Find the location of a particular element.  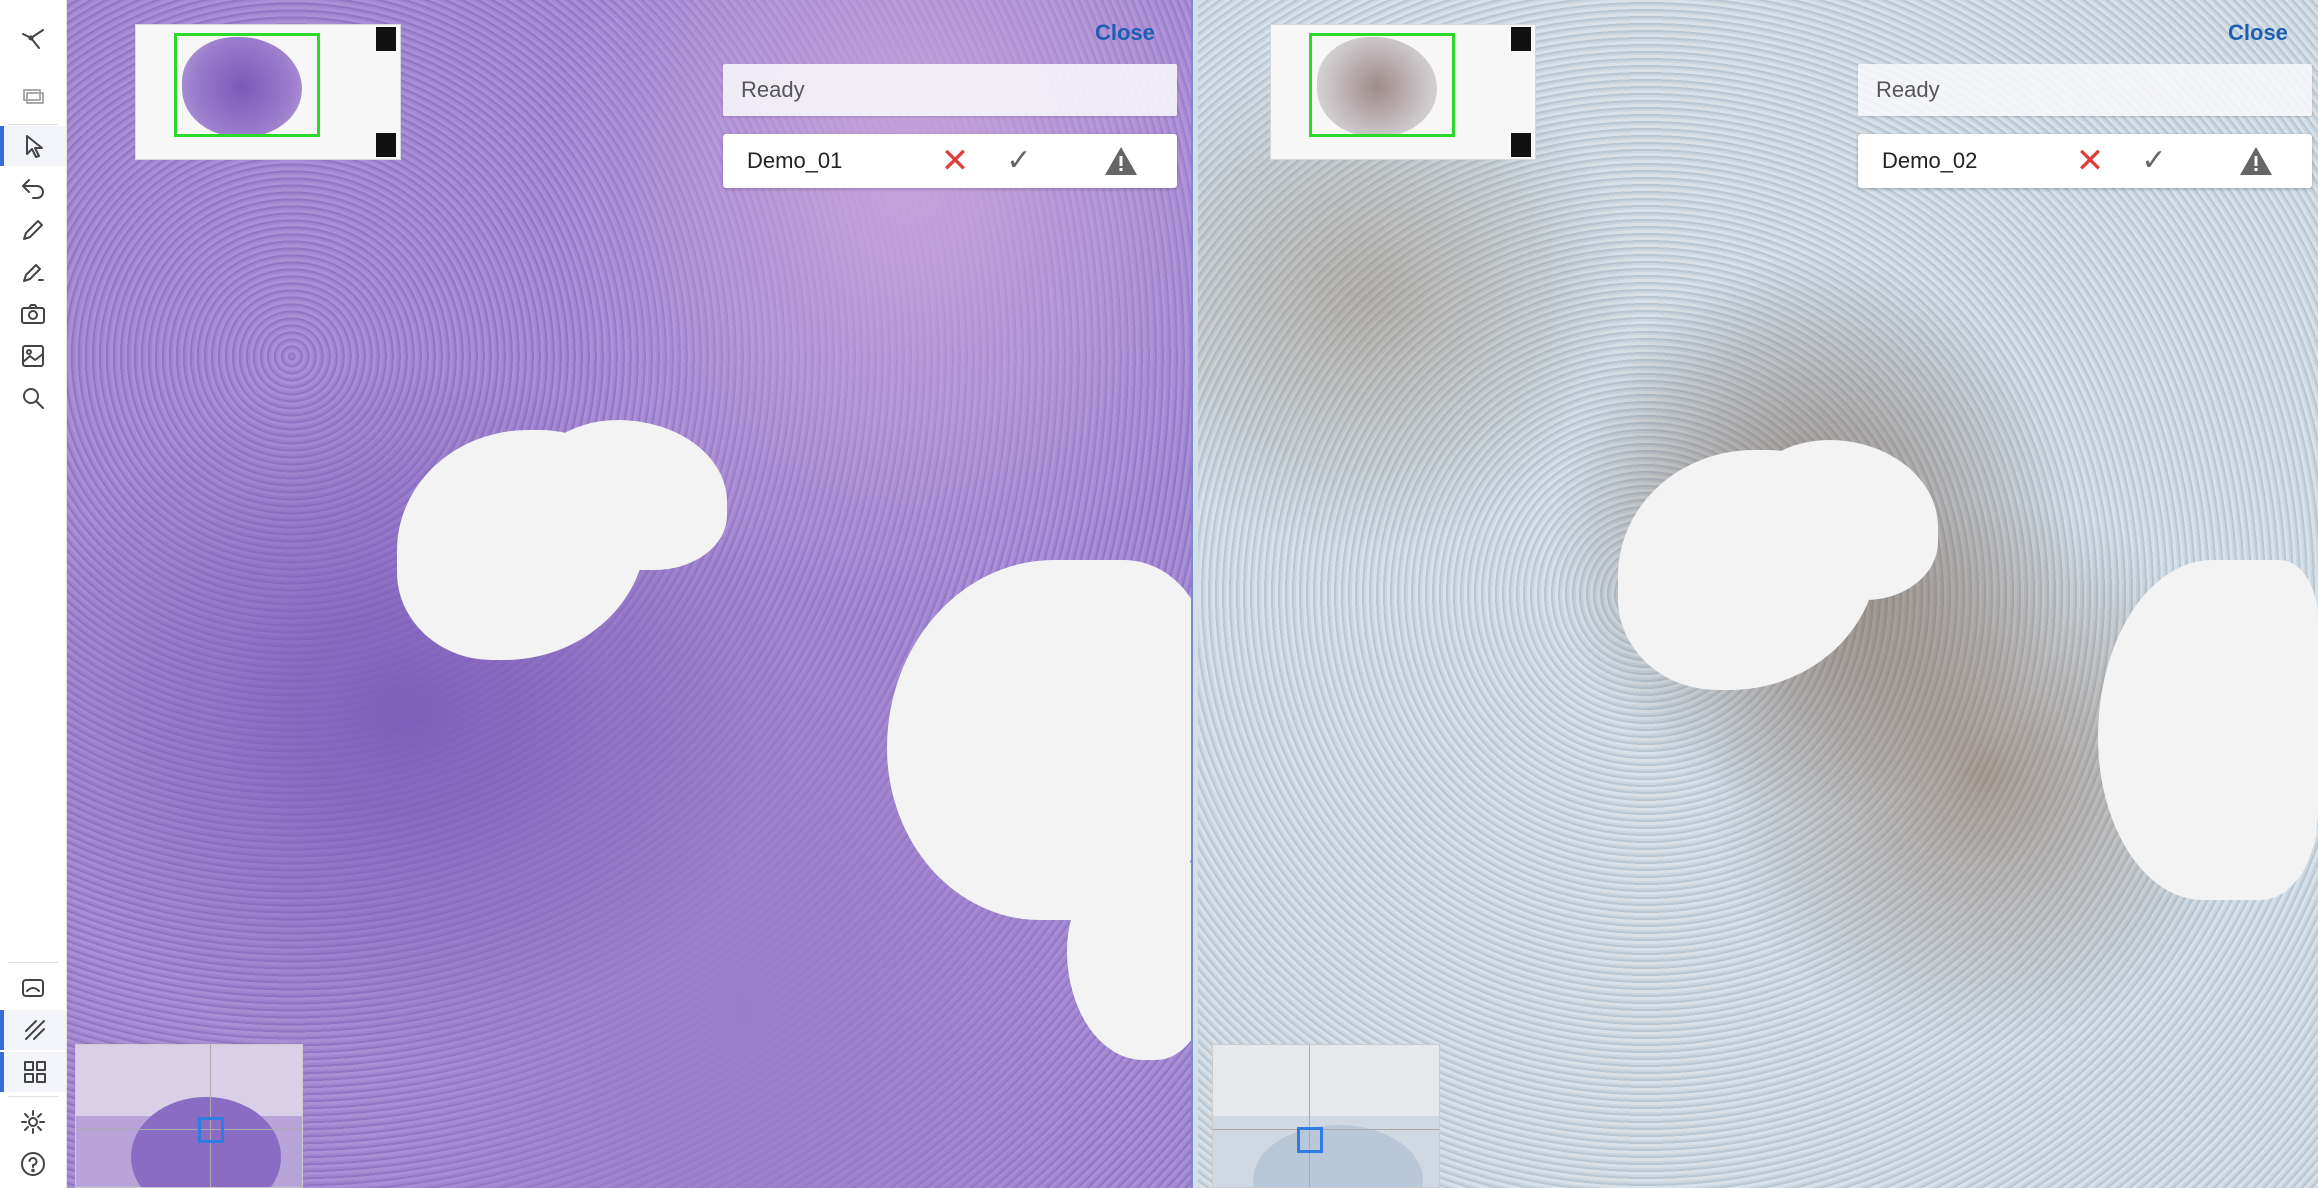

settings-button is located at coordinates (33, 1122).